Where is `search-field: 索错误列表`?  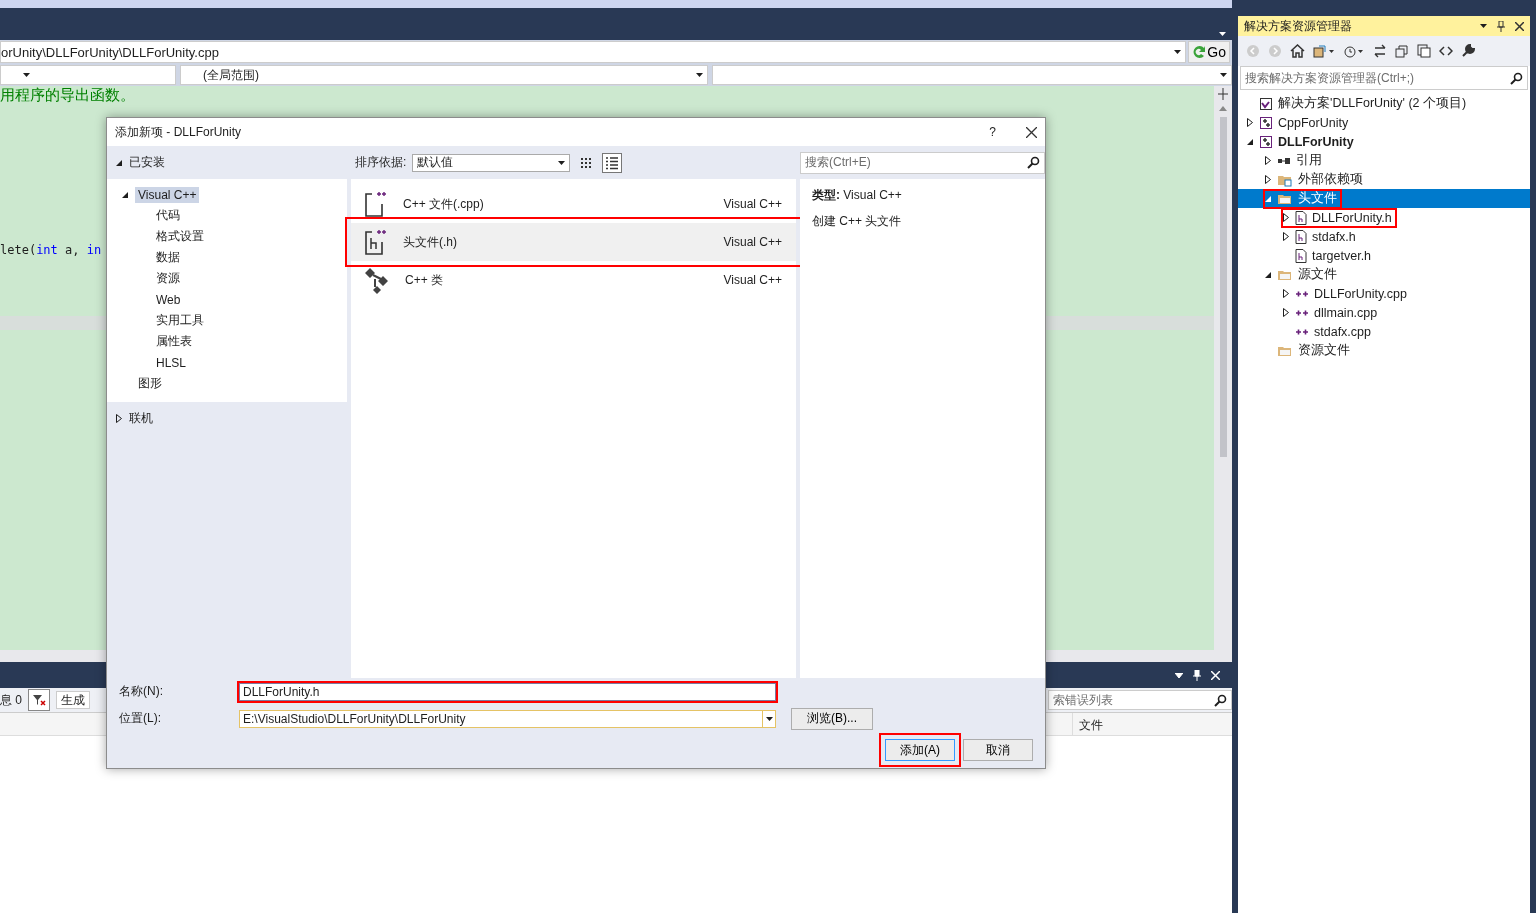
search-field: 索错误列表 is located at coordinates (1140, 700).